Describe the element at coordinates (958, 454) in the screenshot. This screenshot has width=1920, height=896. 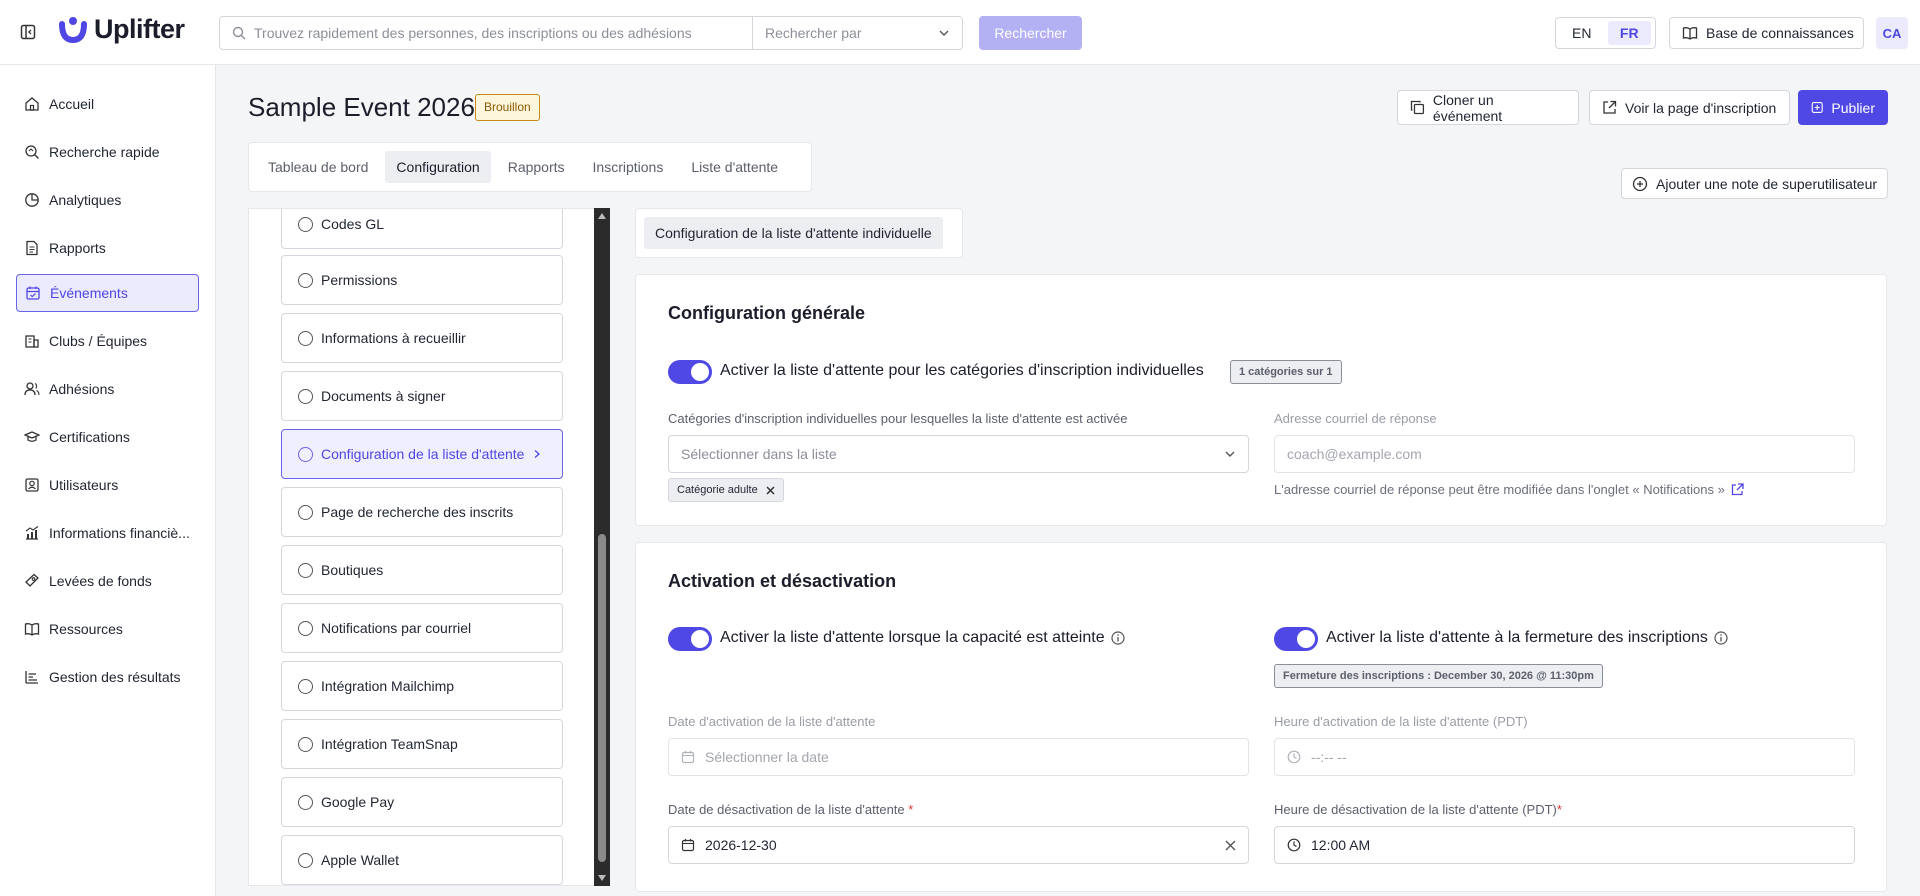
I see `categories-select: Sélectionner dans la liste` at that location.